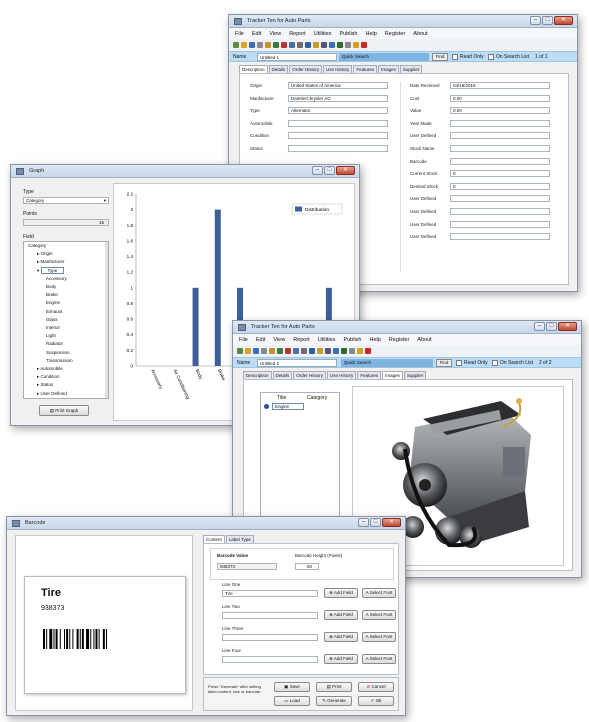  What do you see at coordinates (66, 246) in the screenshot?
I see `tree-item: Category` at bounding box center [66, 246].